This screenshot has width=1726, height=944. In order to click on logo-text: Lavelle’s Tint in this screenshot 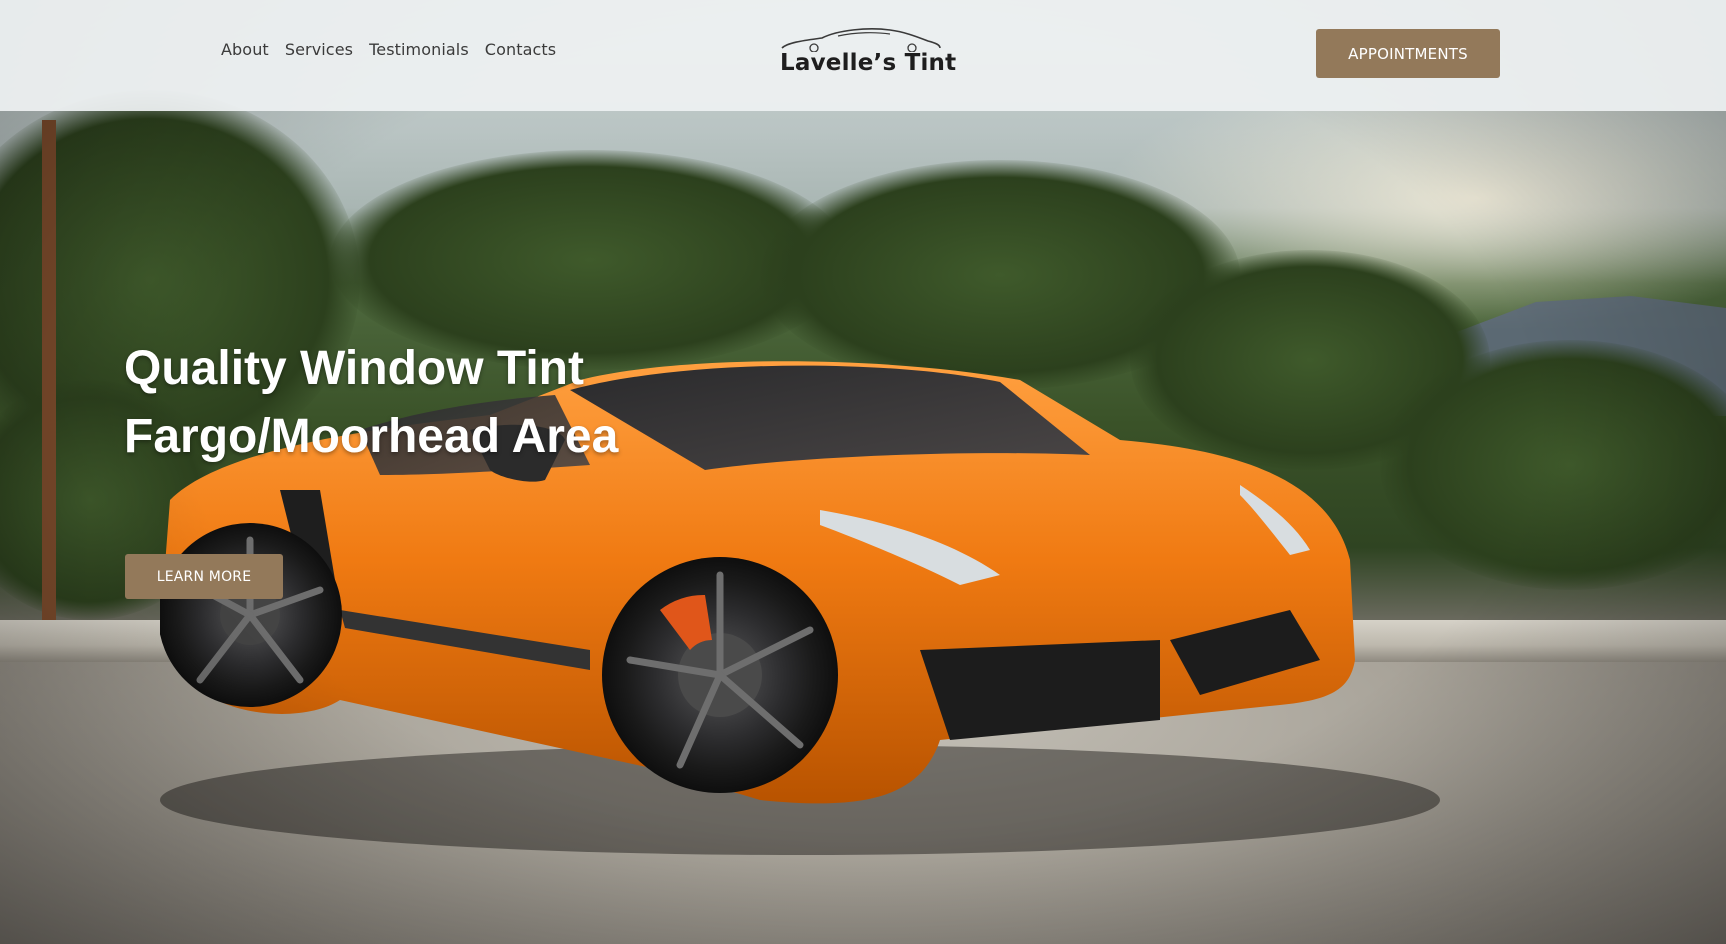, I will do `click(868, 63)`.